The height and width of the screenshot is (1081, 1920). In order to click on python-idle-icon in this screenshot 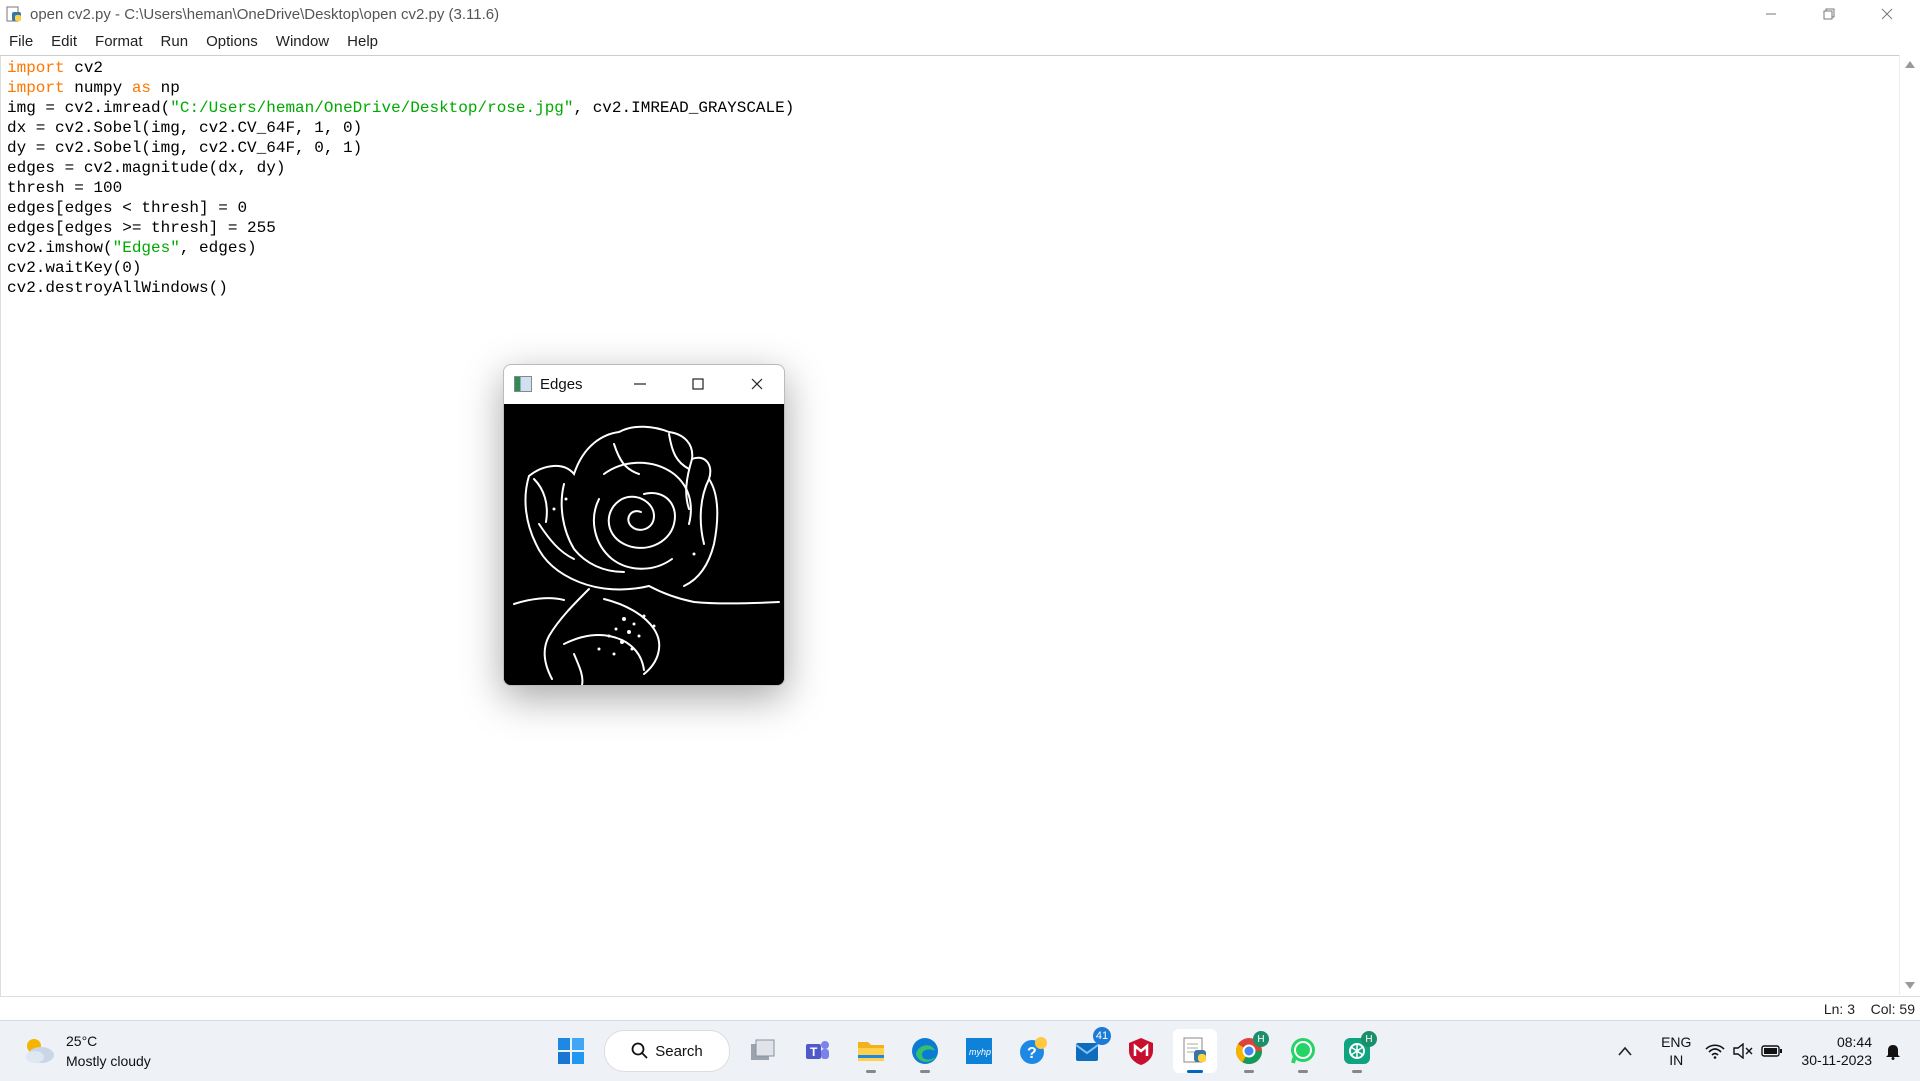, I will do `click(1194, 1050)`.